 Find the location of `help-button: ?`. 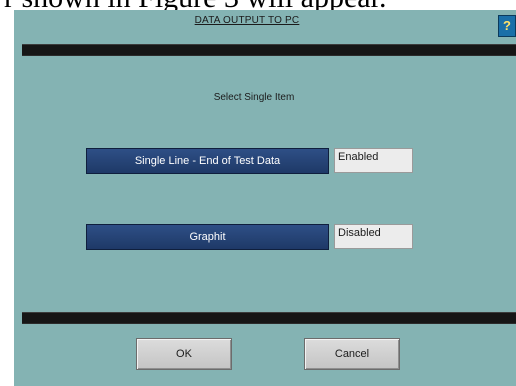

help-button: ? is located at coordinates (507, 26).